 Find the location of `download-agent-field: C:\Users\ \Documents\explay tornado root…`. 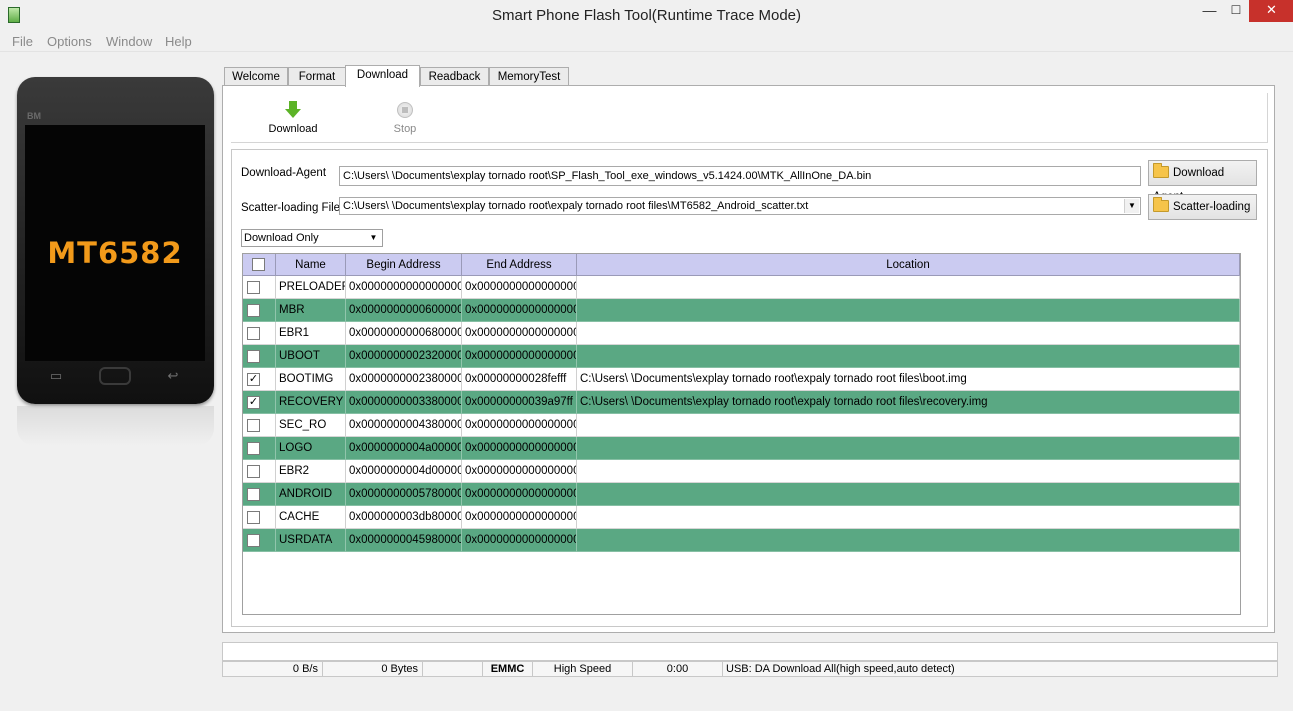

download-agent-field: C:\Users\ \Documents\explay tornado root… is located at coordinates (740, 176).